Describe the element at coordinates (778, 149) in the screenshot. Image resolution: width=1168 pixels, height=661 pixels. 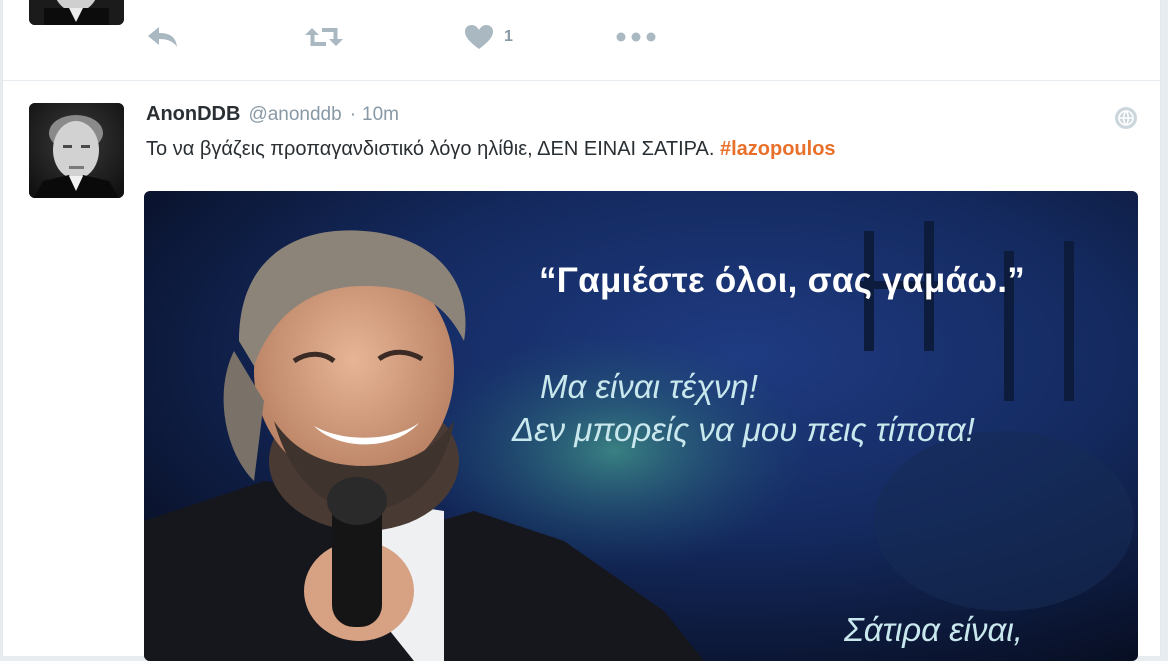
I see `hashtag-link: #lazopoulos` at that location.